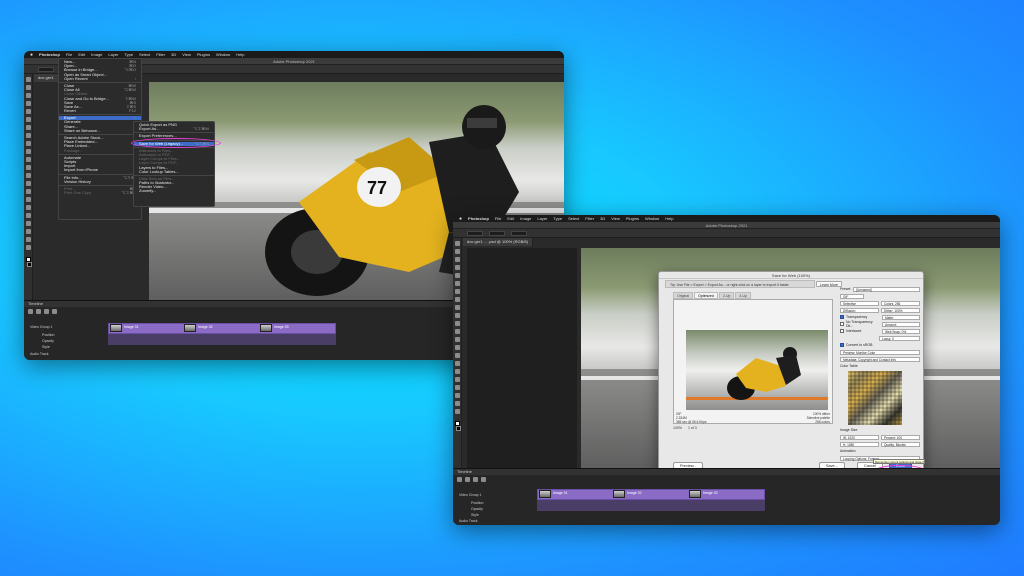 The image size is (1024, 576). Describe the element at coordinates (901, 317) in the screenshot. I see `setting-value-field: Matte:` at that location.